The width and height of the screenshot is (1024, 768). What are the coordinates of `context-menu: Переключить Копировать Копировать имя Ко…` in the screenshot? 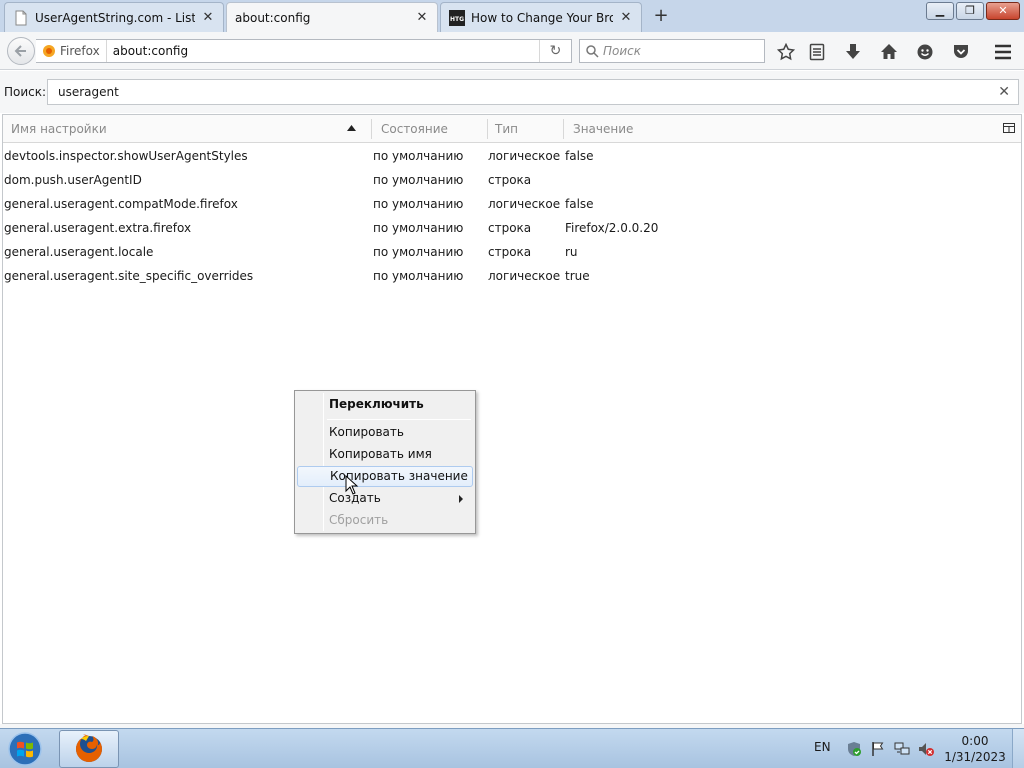 It's located at (385, 462).